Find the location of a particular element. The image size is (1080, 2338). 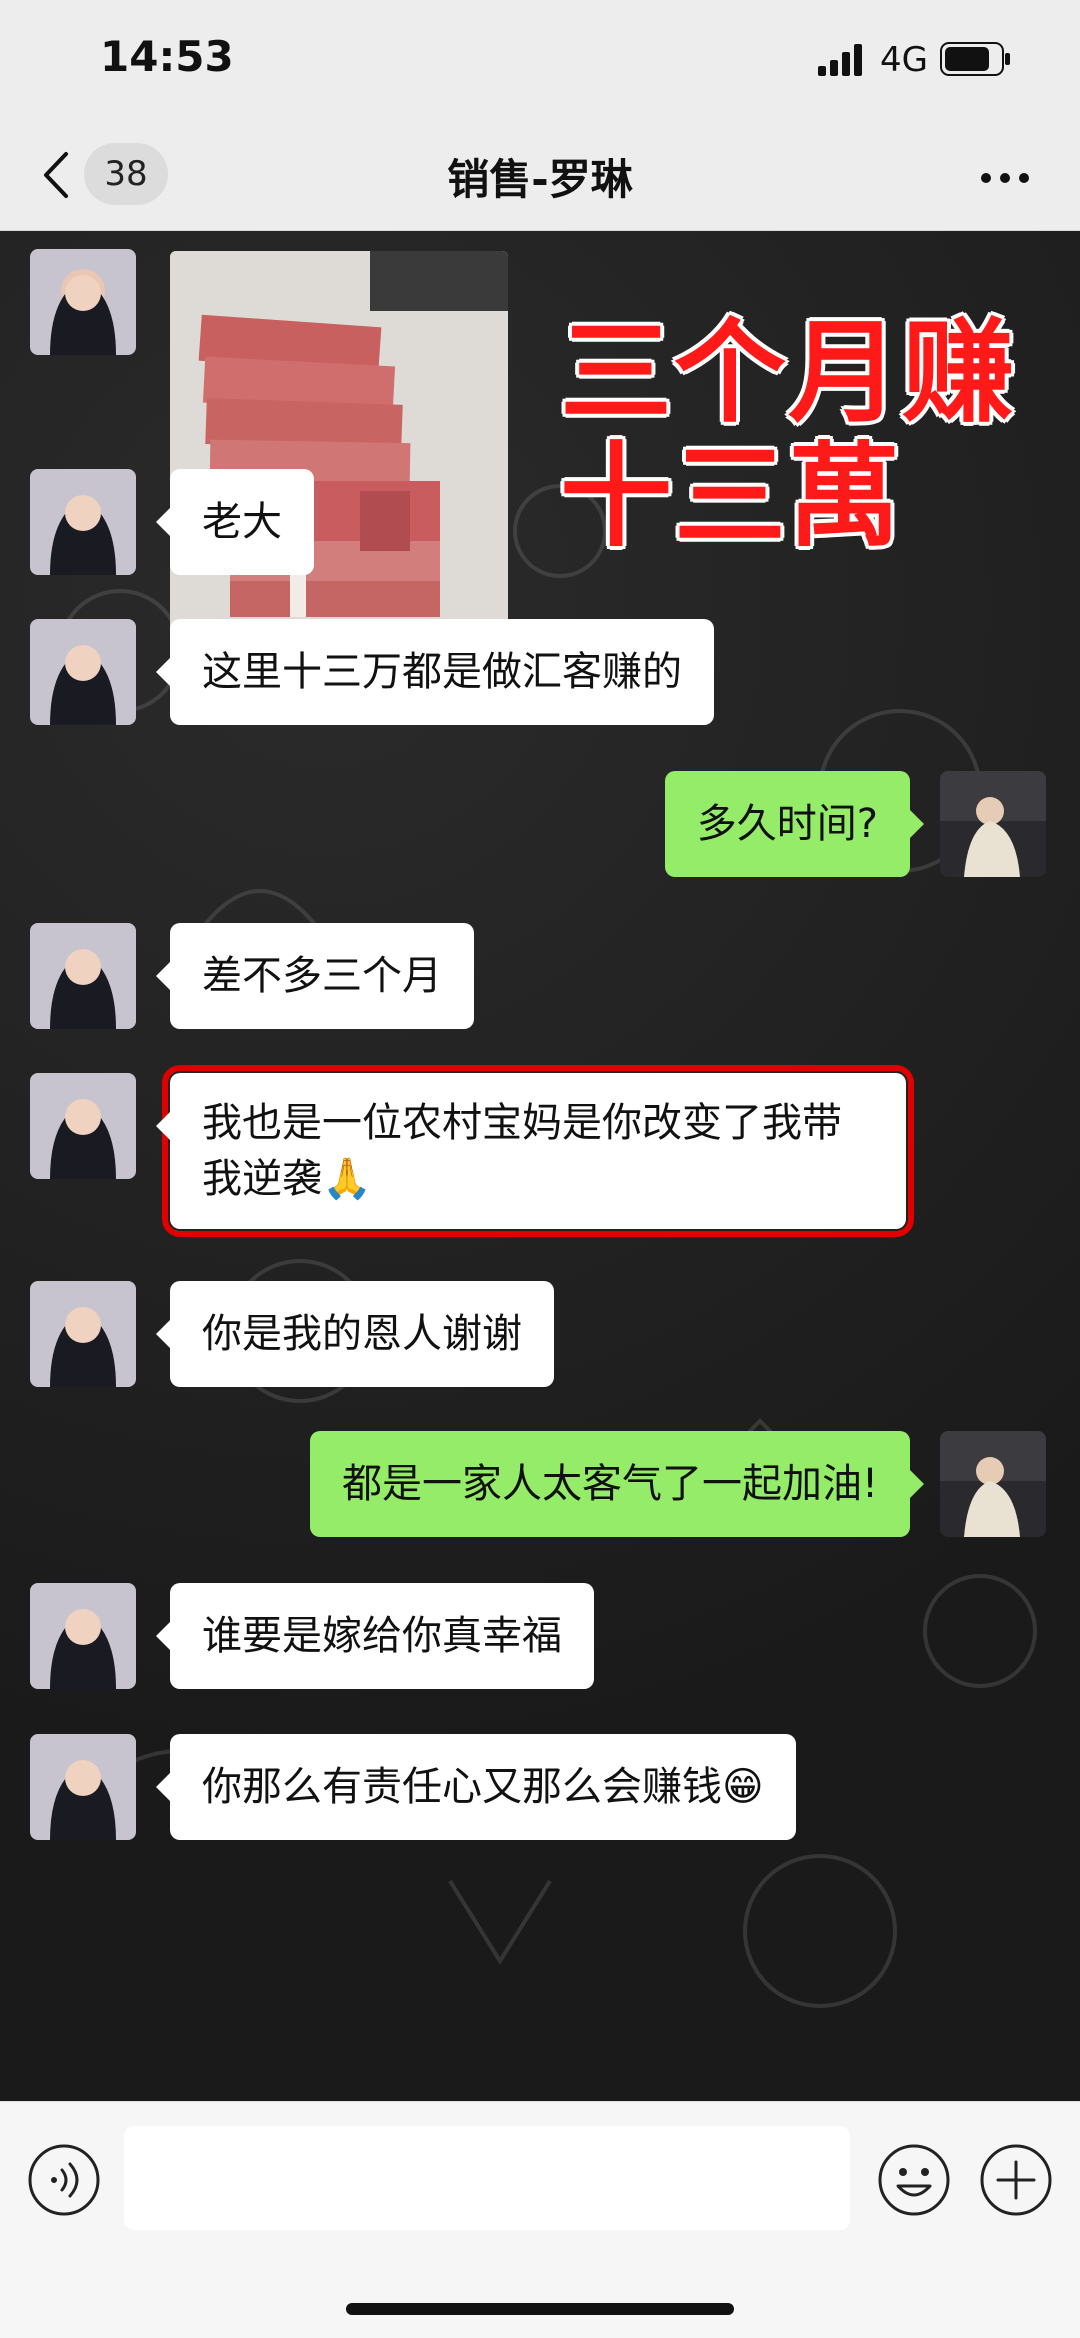

money-stack-photo is located at coordinates (339, 453).